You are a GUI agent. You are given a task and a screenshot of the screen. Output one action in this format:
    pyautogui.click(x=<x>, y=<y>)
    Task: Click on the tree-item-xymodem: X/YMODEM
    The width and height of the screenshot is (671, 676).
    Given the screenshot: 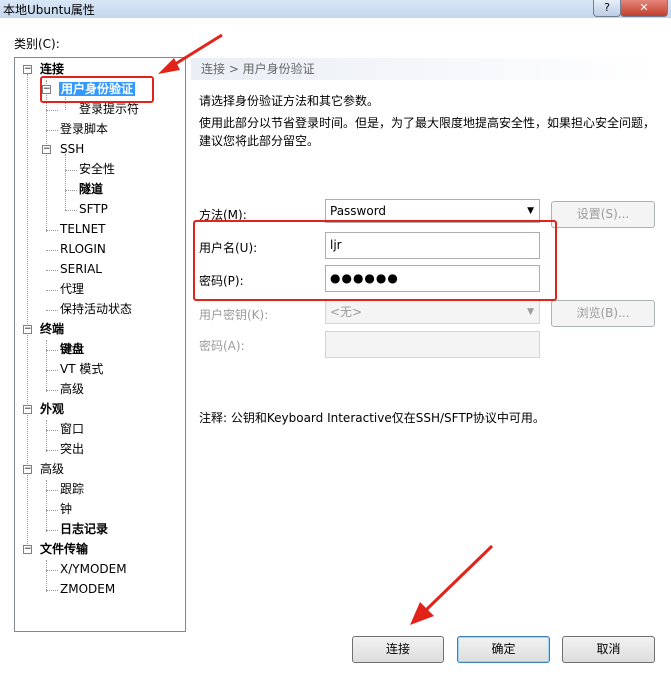 What is the action you would take?
    pyautogui.click(x=93, y=569)
    